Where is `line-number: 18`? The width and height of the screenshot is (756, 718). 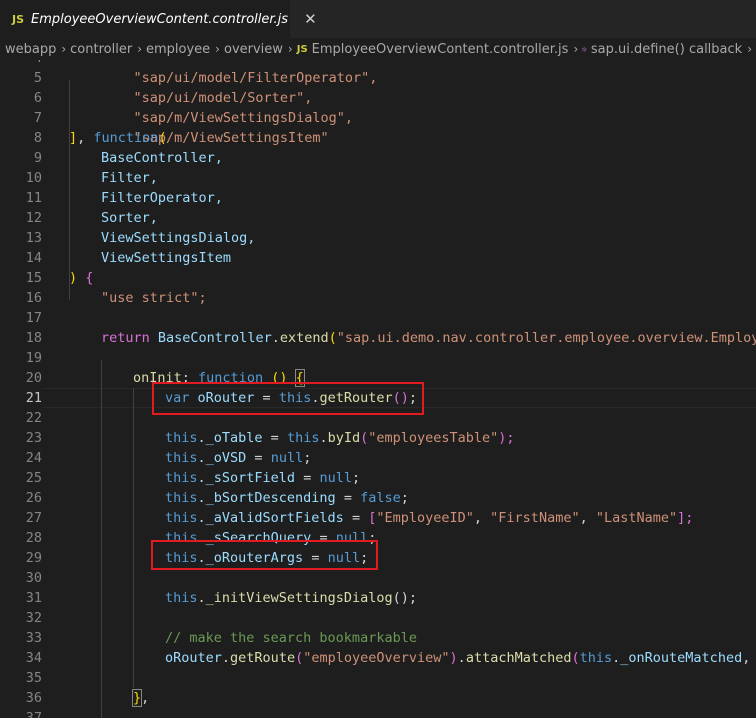 line-number: 18 is located at coordinates (33, 338).